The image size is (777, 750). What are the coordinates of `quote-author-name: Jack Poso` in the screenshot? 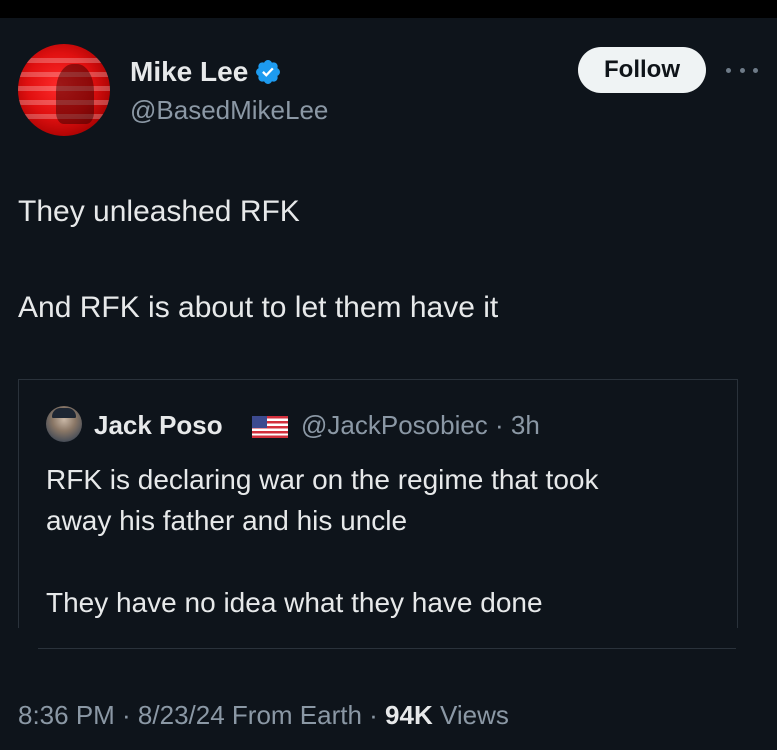 It's located at (158, 425).